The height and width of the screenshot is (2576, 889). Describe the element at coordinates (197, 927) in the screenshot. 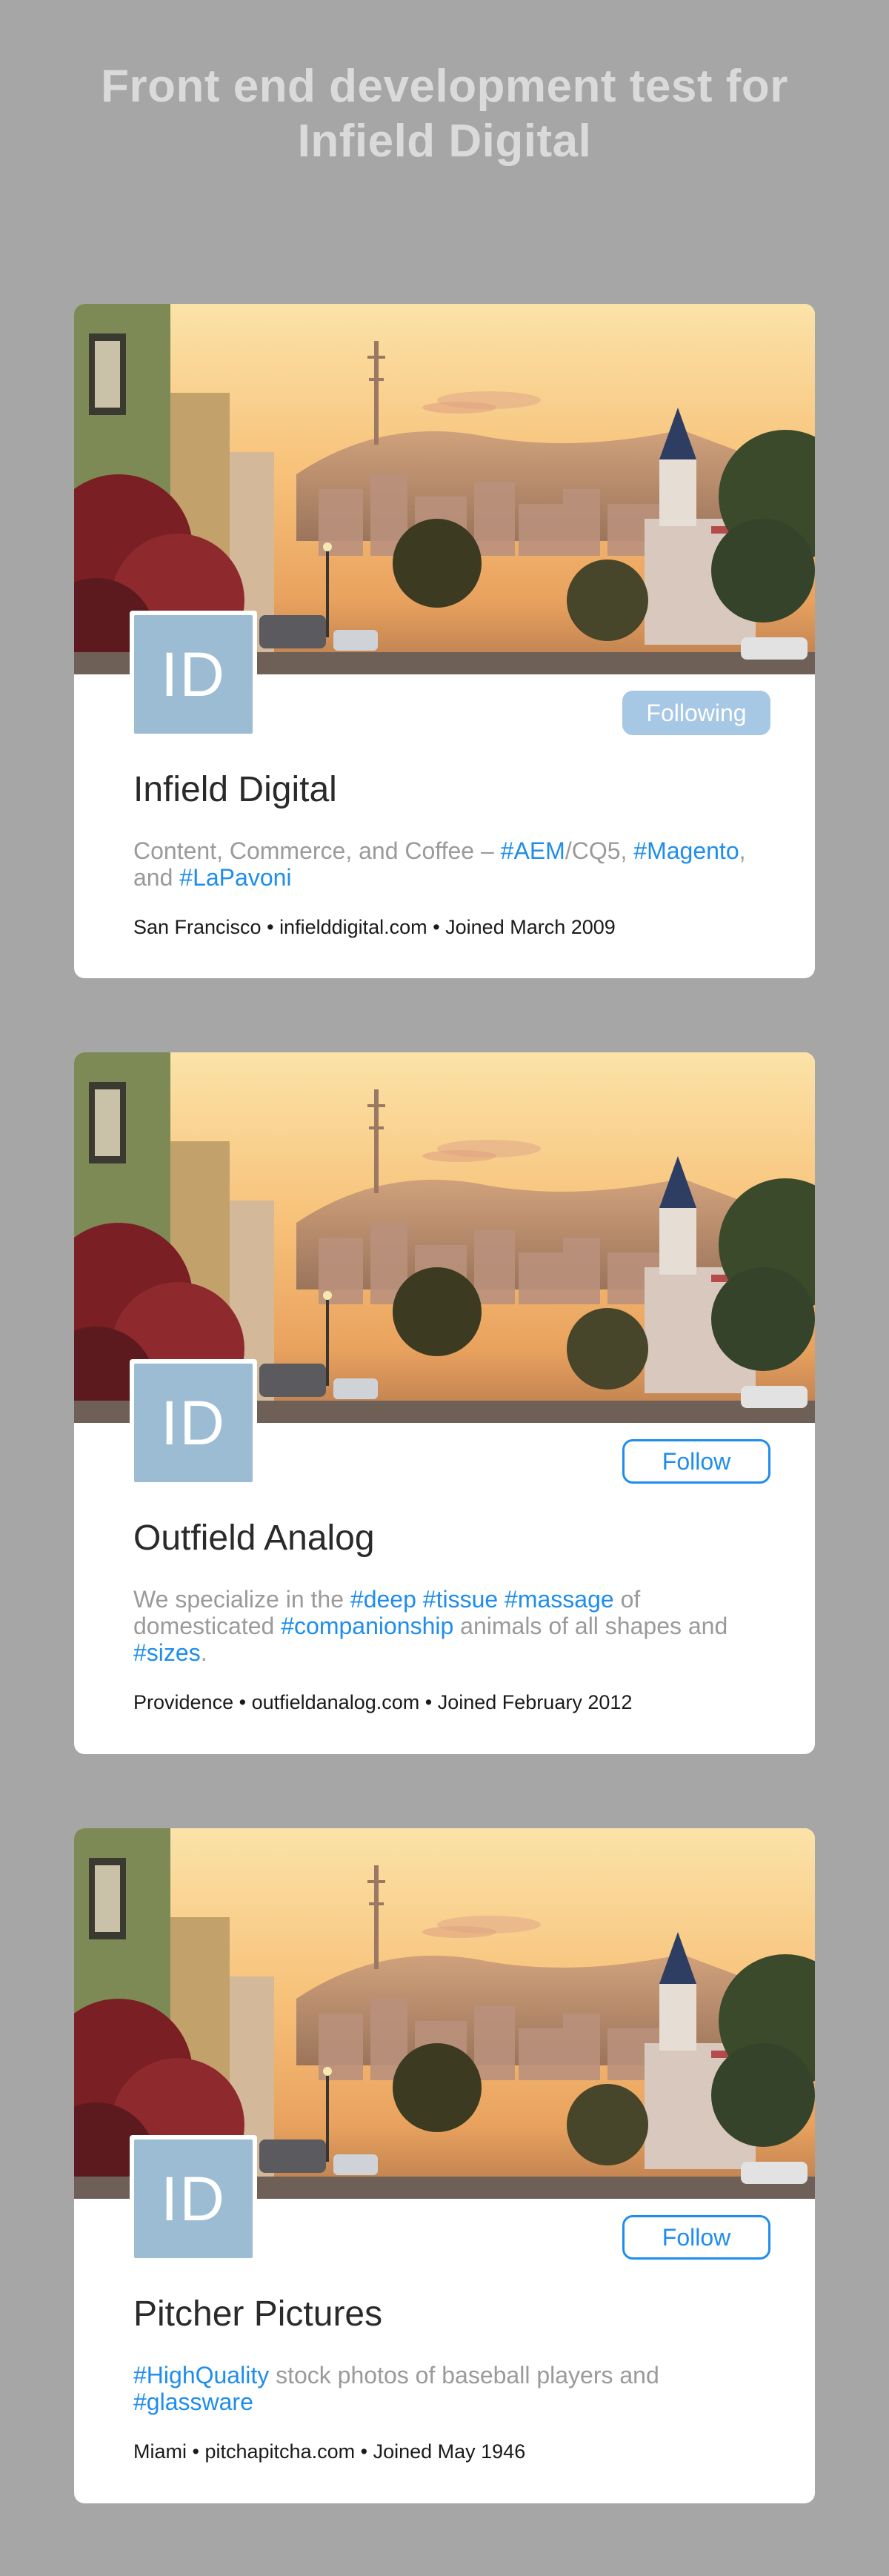

I see `profile-location: San Francisco` at that location.